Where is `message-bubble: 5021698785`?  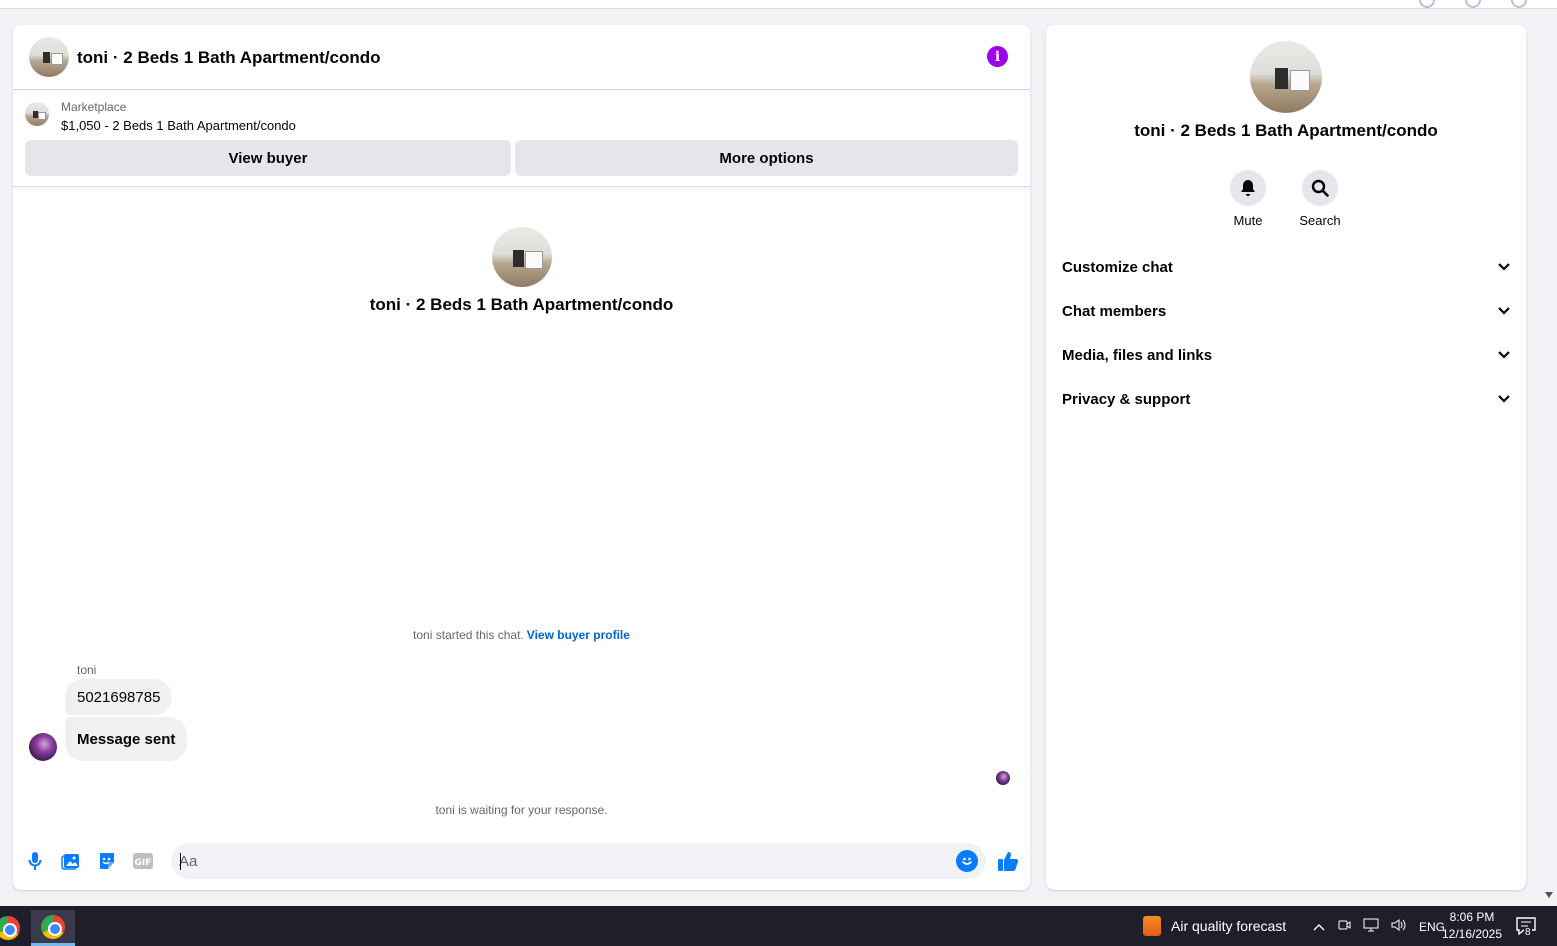
message-bubble: 5021698785 is located at coordinates (119, 697).